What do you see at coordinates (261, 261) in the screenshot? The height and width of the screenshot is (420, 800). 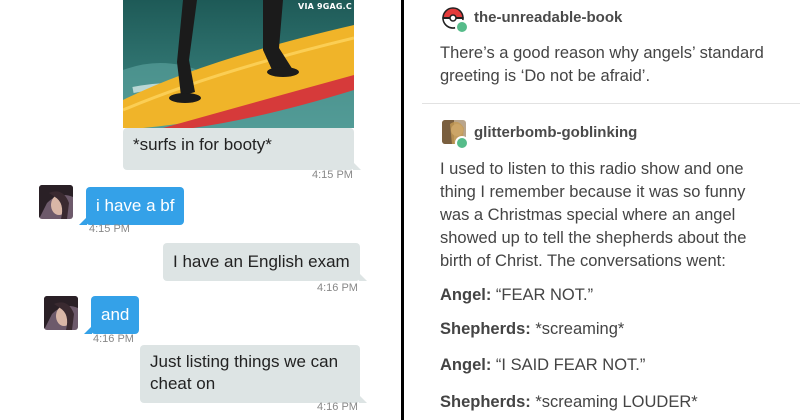 I see `message-text: I have an English exam` at bounding box center [261, 261].